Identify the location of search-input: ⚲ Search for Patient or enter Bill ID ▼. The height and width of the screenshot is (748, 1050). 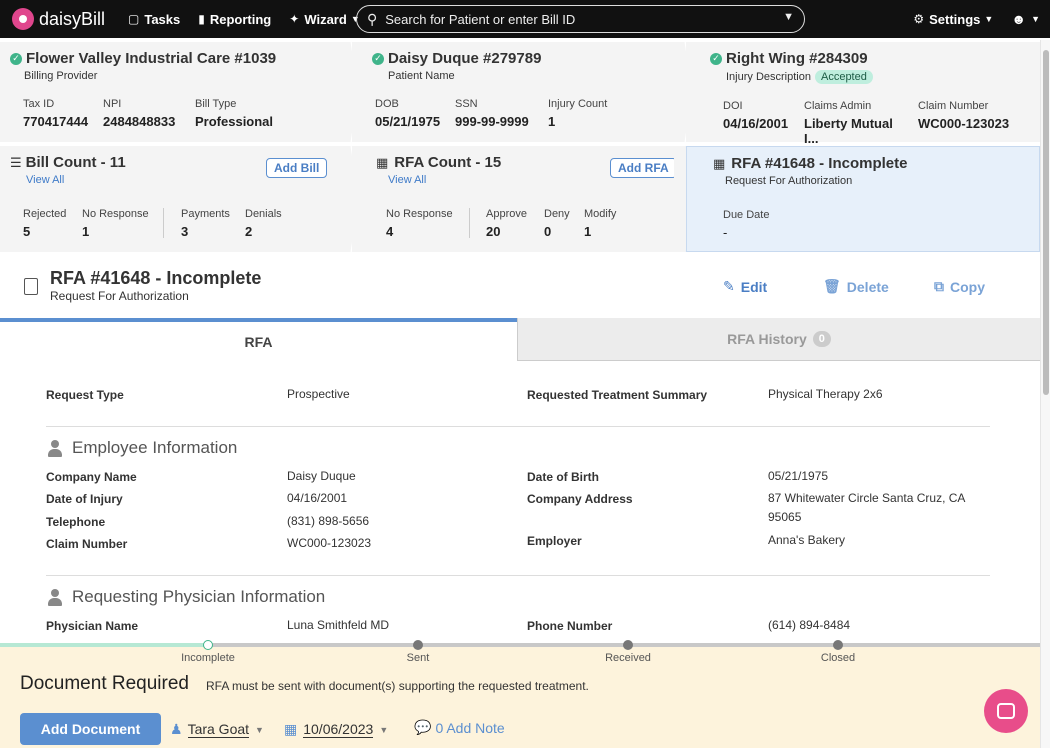
(580, 19).